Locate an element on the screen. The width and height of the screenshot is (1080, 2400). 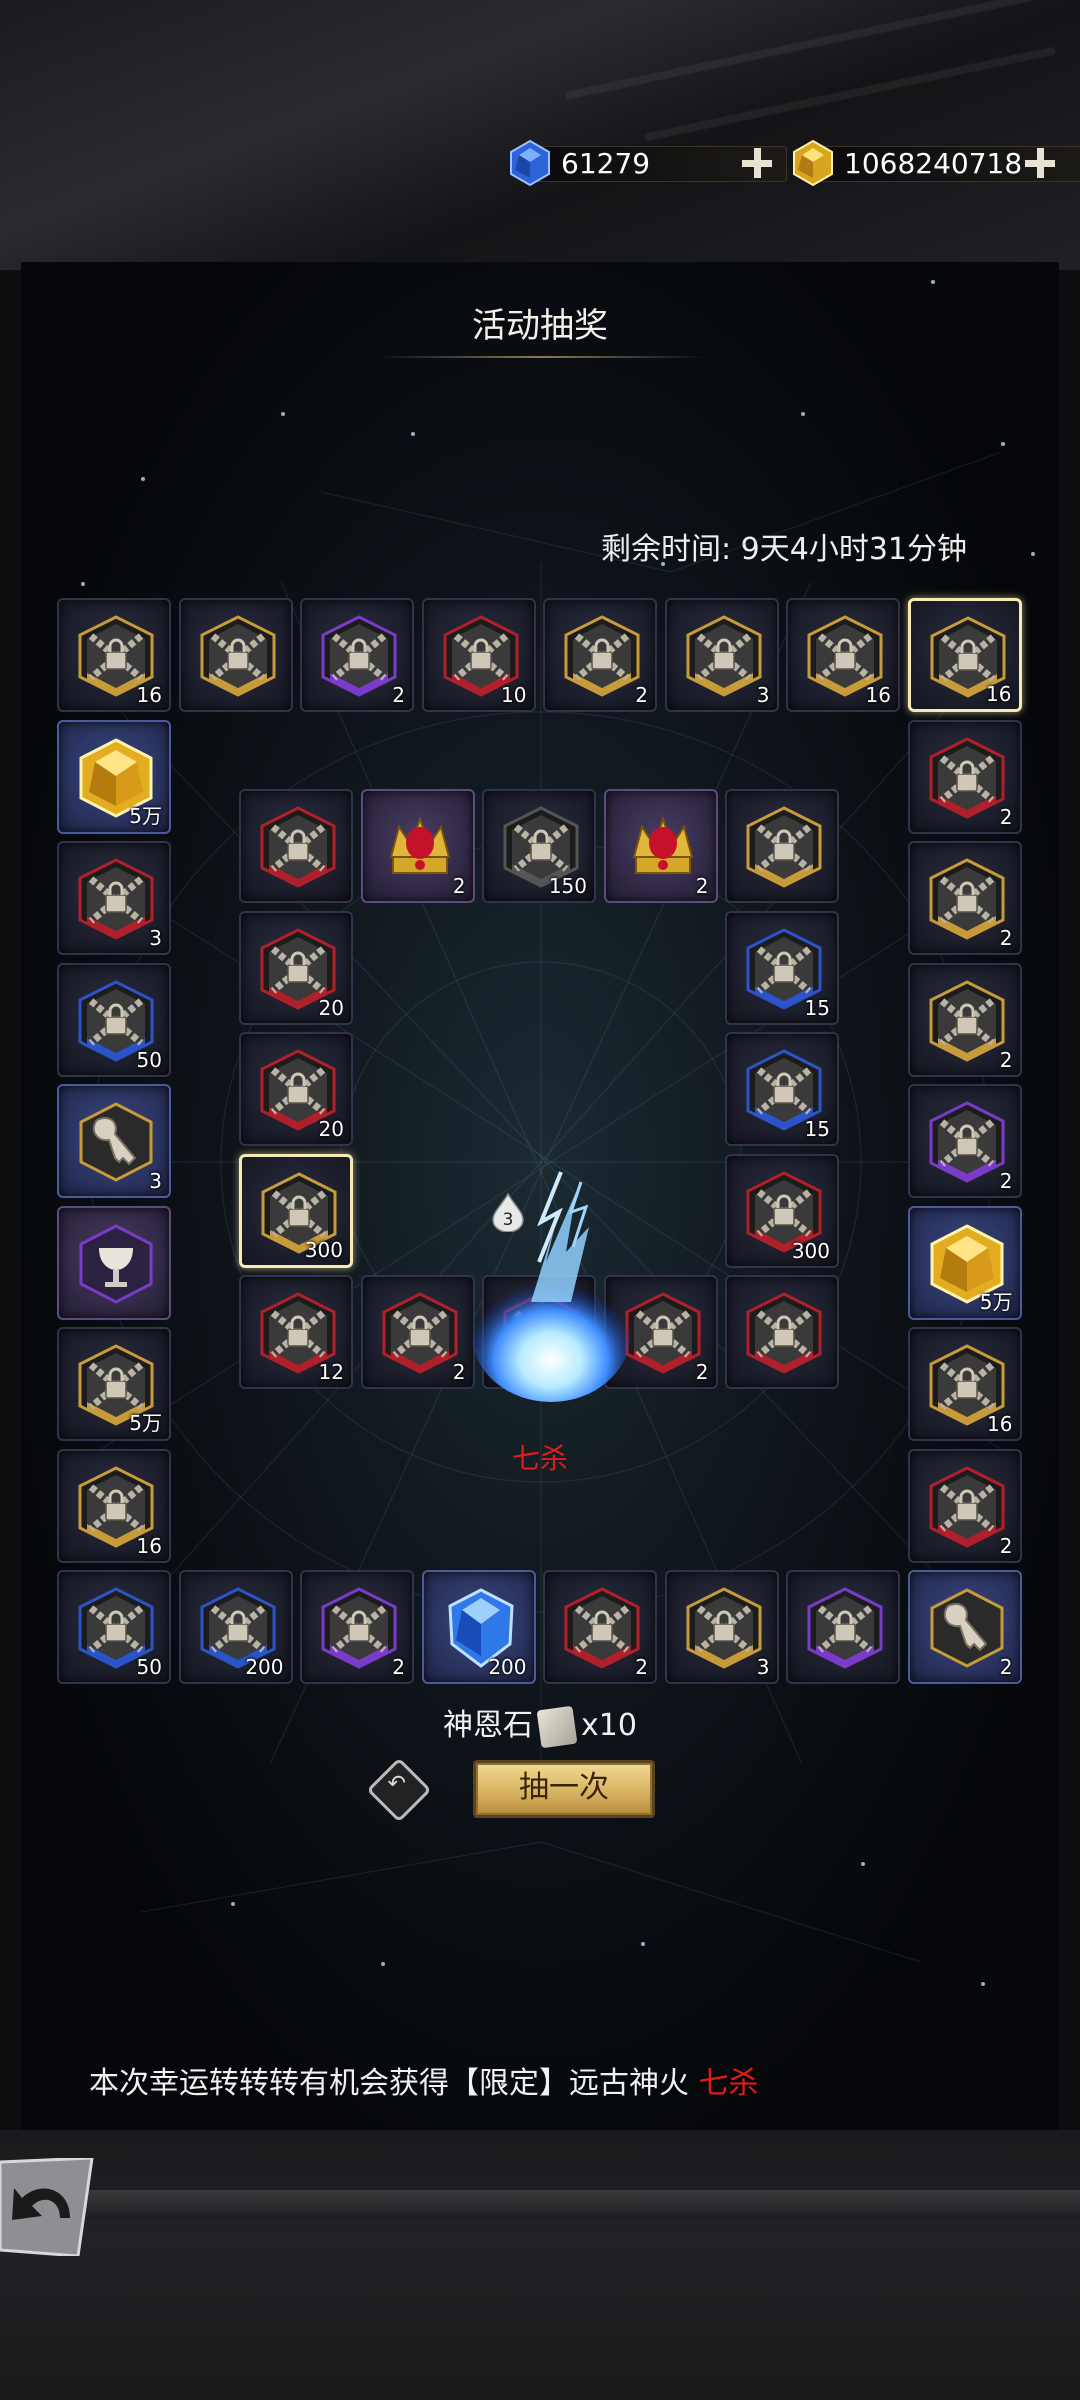
gold-value: 1068240718 is located at coordinates (933, 163).